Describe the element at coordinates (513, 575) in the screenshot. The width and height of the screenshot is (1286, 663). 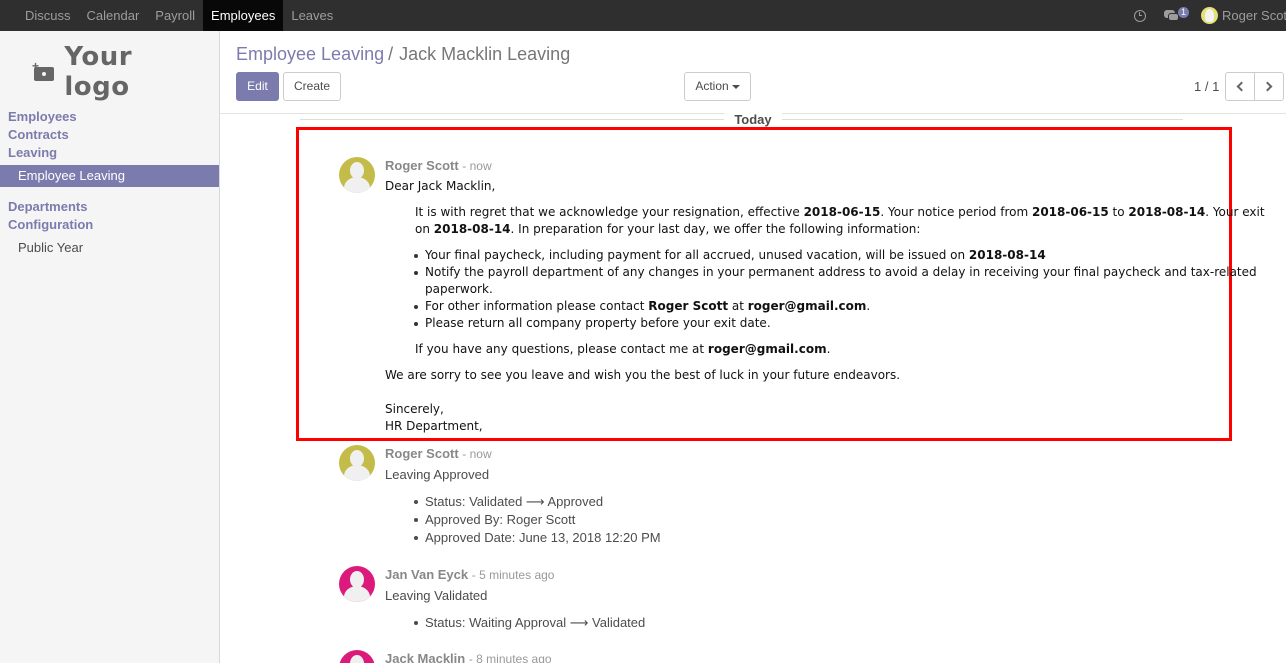
I see `message-time: - 5 minutes ago` at that location.